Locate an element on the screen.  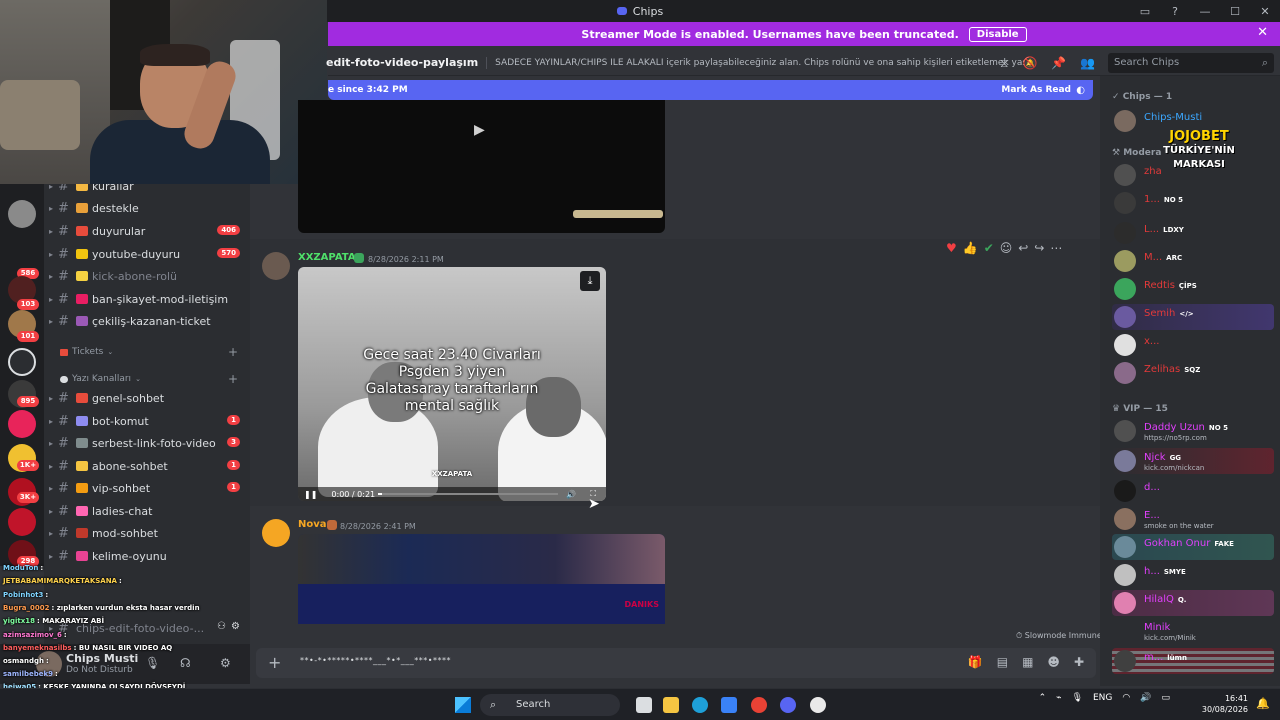
language-indicator: ENG is located at coordinates (1102, 698).